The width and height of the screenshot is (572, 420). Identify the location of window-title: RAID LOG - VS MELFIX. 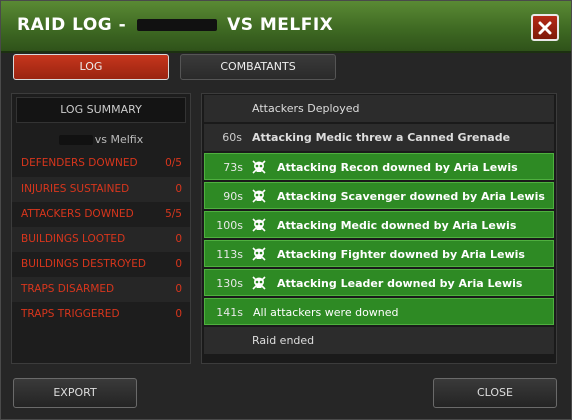
(175, 25).